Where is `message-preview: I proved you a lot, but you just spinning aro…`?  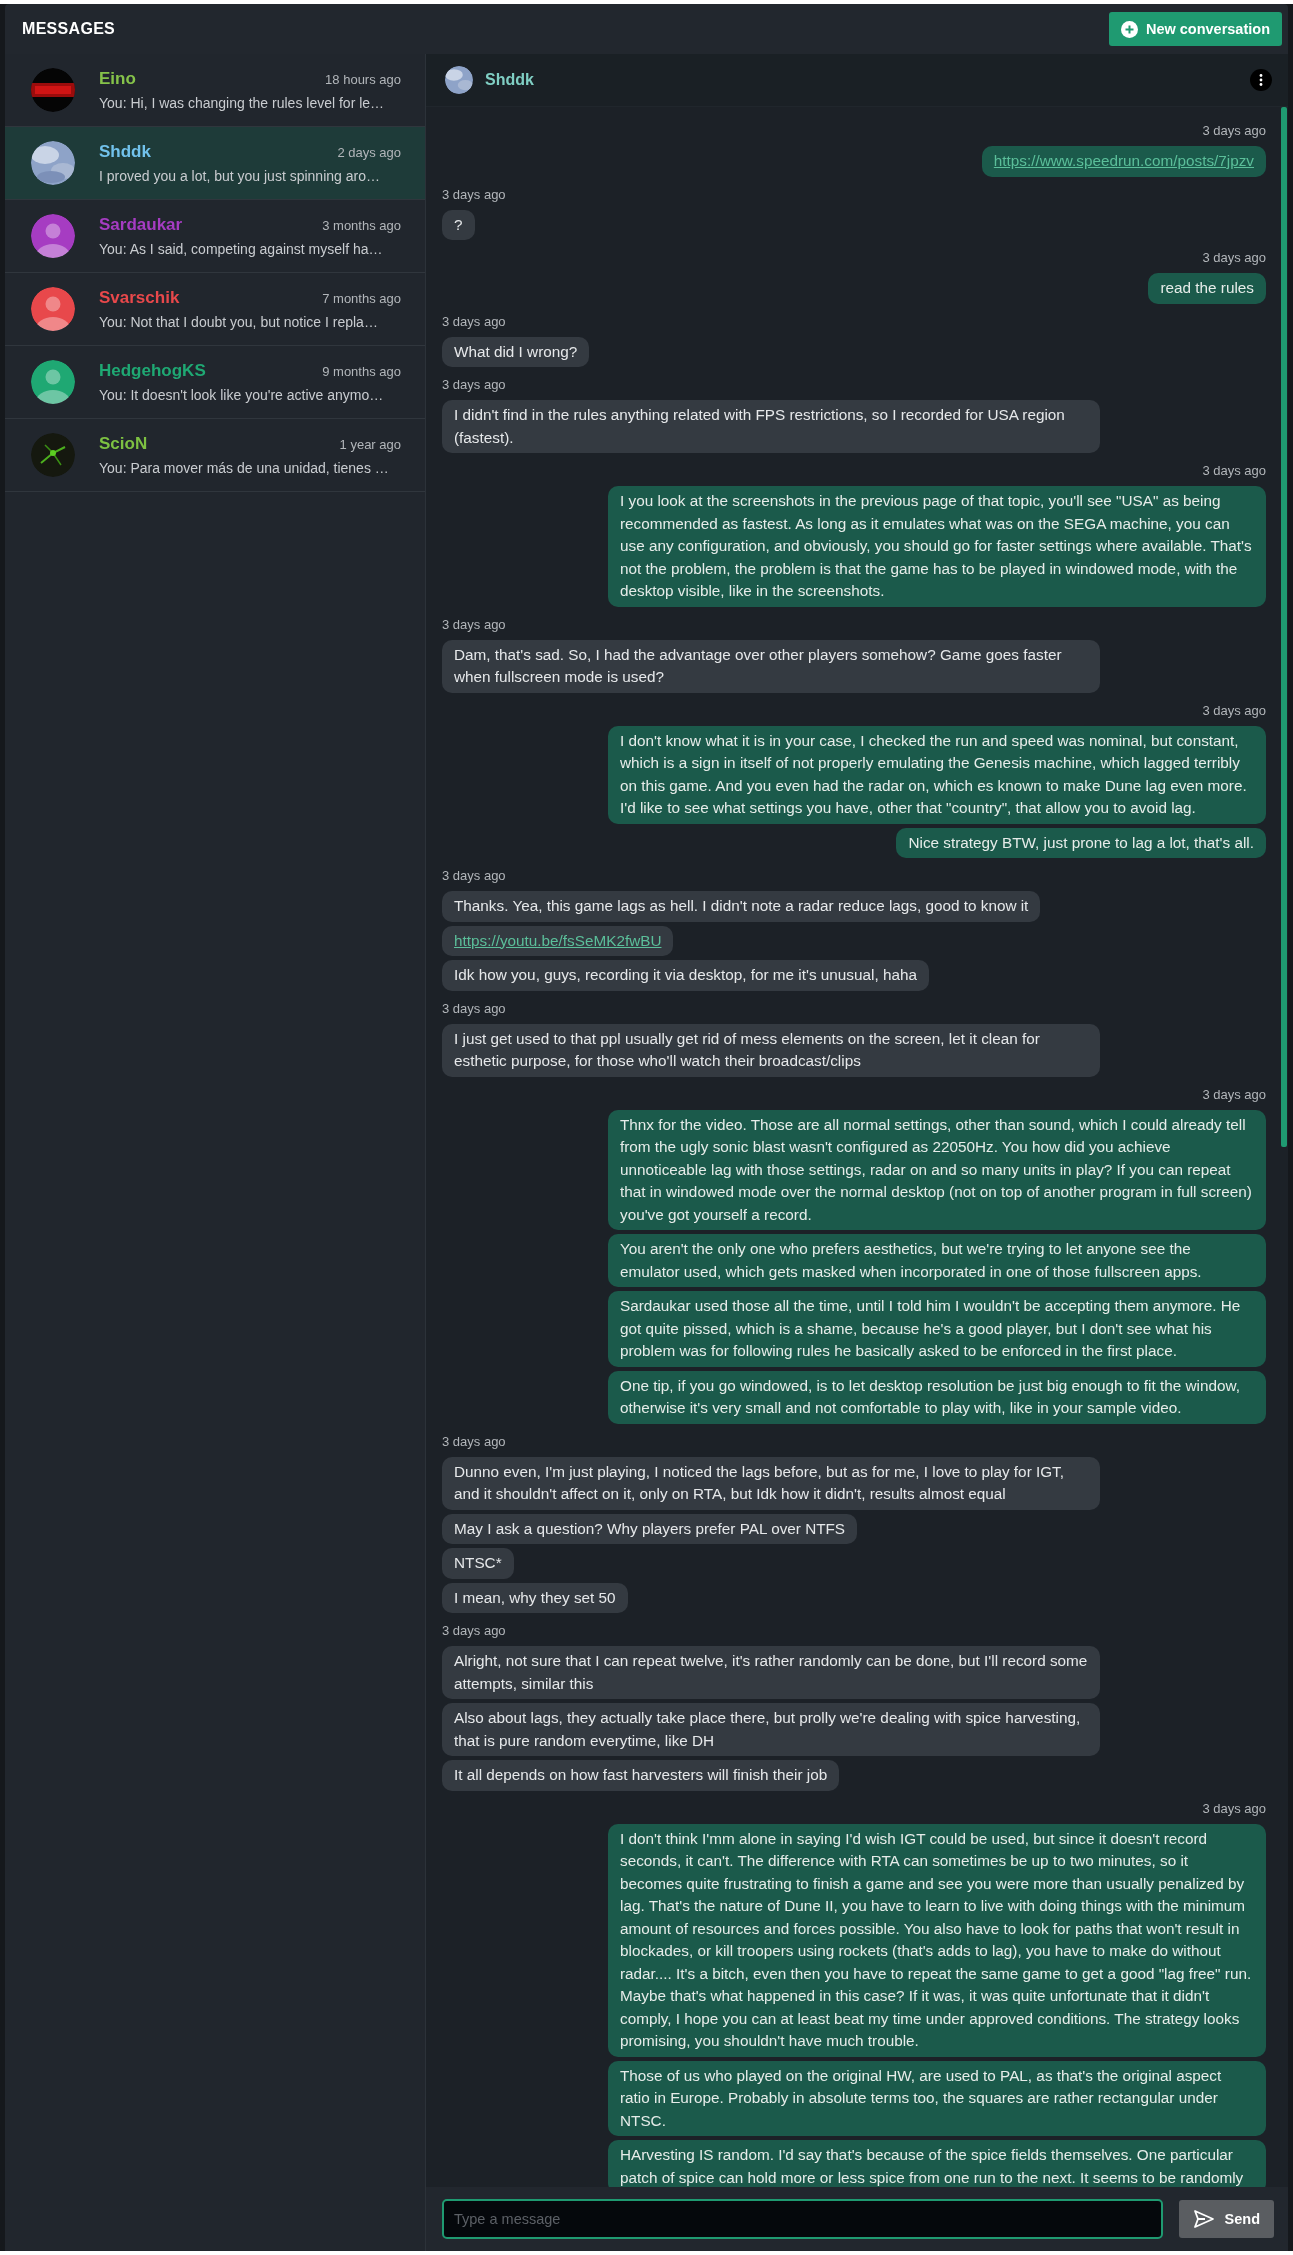 message-preview: I proved you a lot, but you just spinning aro… is located at coordinates (240, 176).